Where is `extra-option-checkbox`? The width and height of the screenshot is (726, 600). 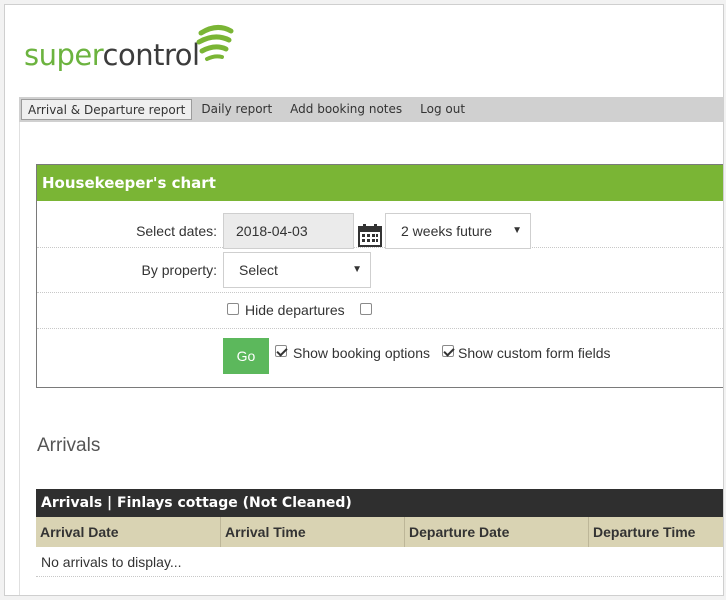
extra-option-checkbox is located at coordinates (366, 309).